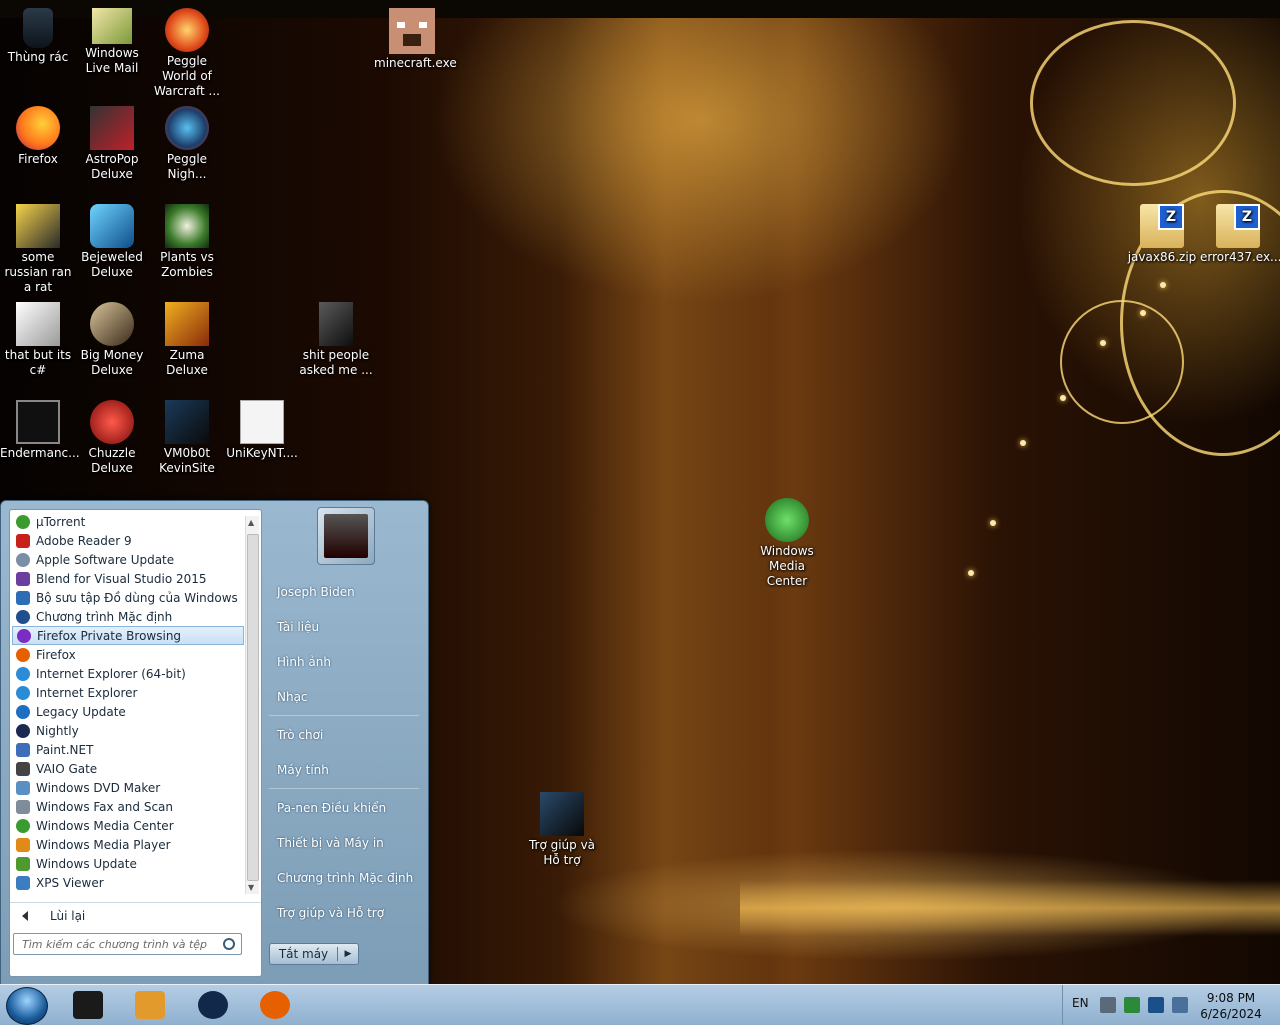 The height and width of the screenshot is (1025, 1280). What do you see at coordinates (331, 808) in the screenshot?
I see `control-panel-link: Pa-nen Điều khiển` at bounding box center [331, 808].